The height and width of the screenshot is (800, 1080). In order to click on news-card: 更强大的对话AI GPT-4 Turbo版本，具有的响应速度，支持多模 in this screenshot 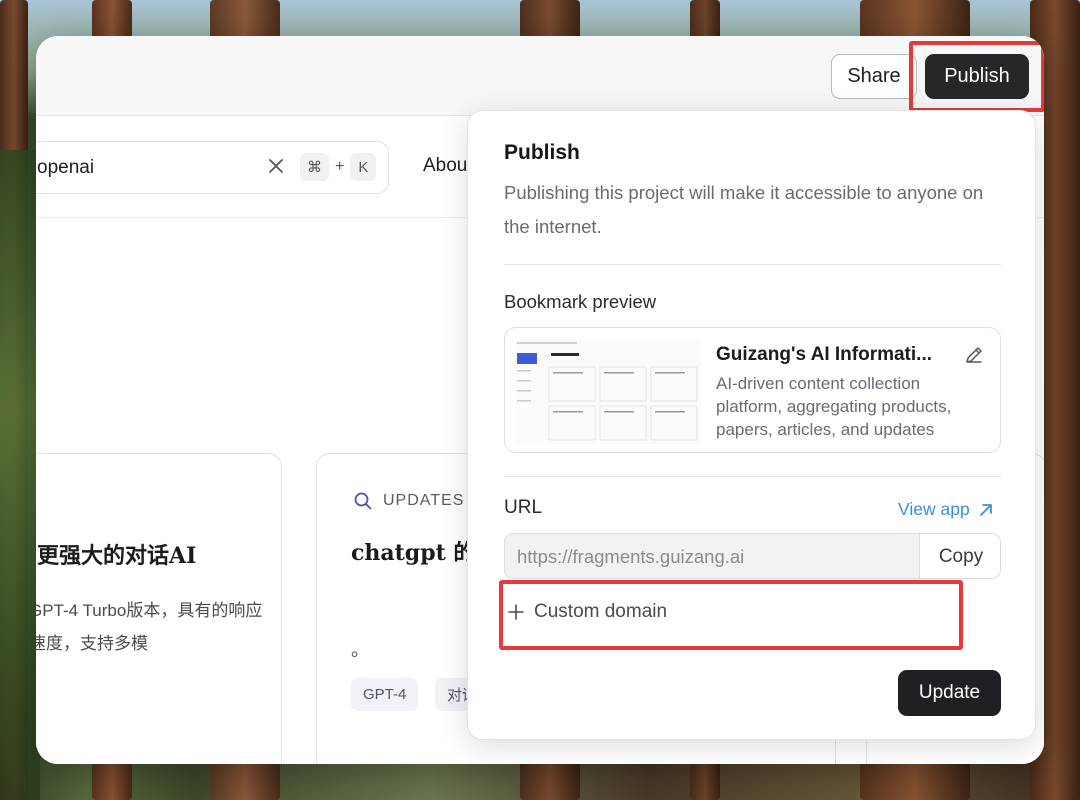, I will do `click(159, 608)`.